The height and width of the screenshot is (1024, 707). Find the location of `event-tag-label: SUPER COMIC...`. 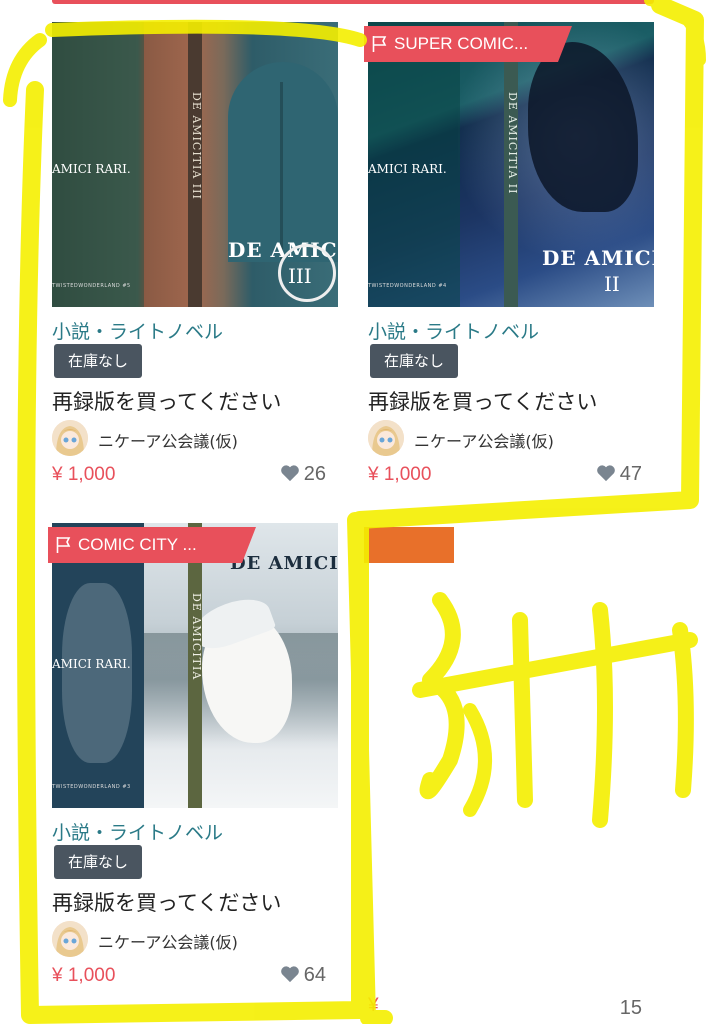

event-tag-label: SUPER COMIC... is located at coordinates (461, 43).